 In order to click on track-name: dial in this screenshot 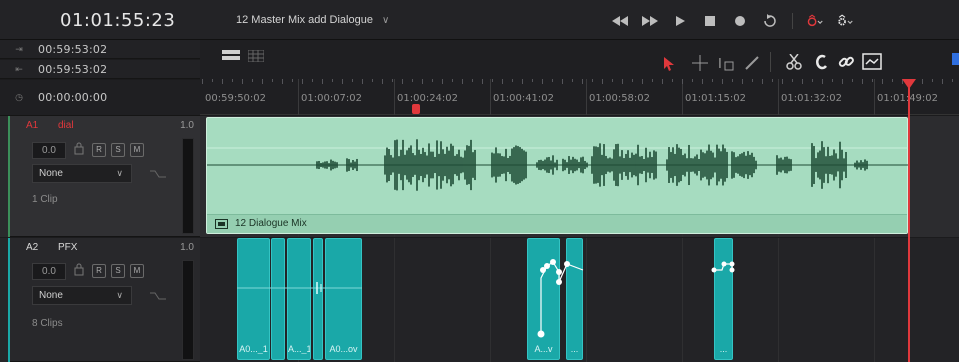, I will do `click(66, 125)`.